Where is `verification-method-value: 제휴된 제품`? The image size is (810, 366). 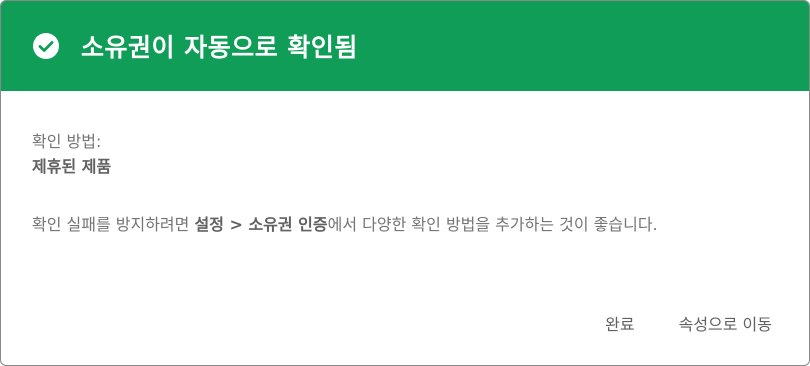
verification-method-value: 제휴된 제품 is located at coordinates (72, 166).